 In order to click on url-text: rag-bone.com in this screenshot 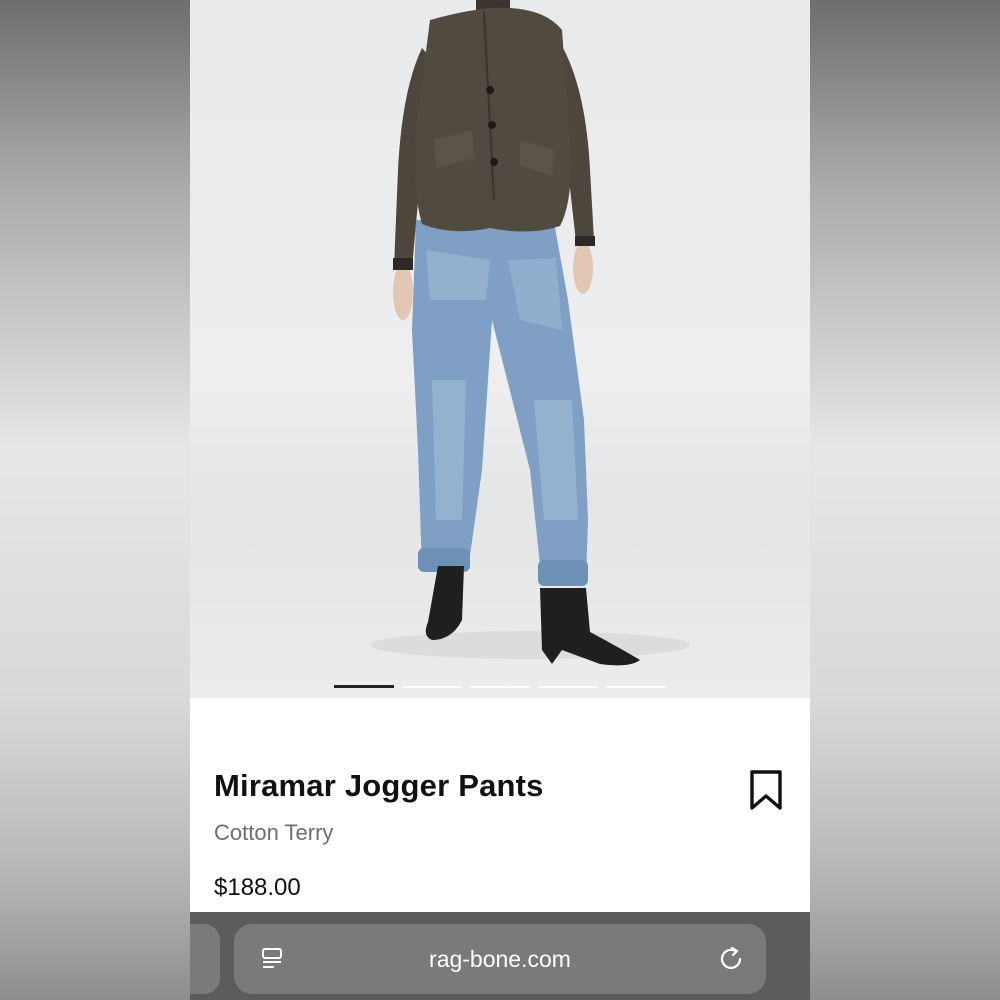, I will do `click(500, 959)`.